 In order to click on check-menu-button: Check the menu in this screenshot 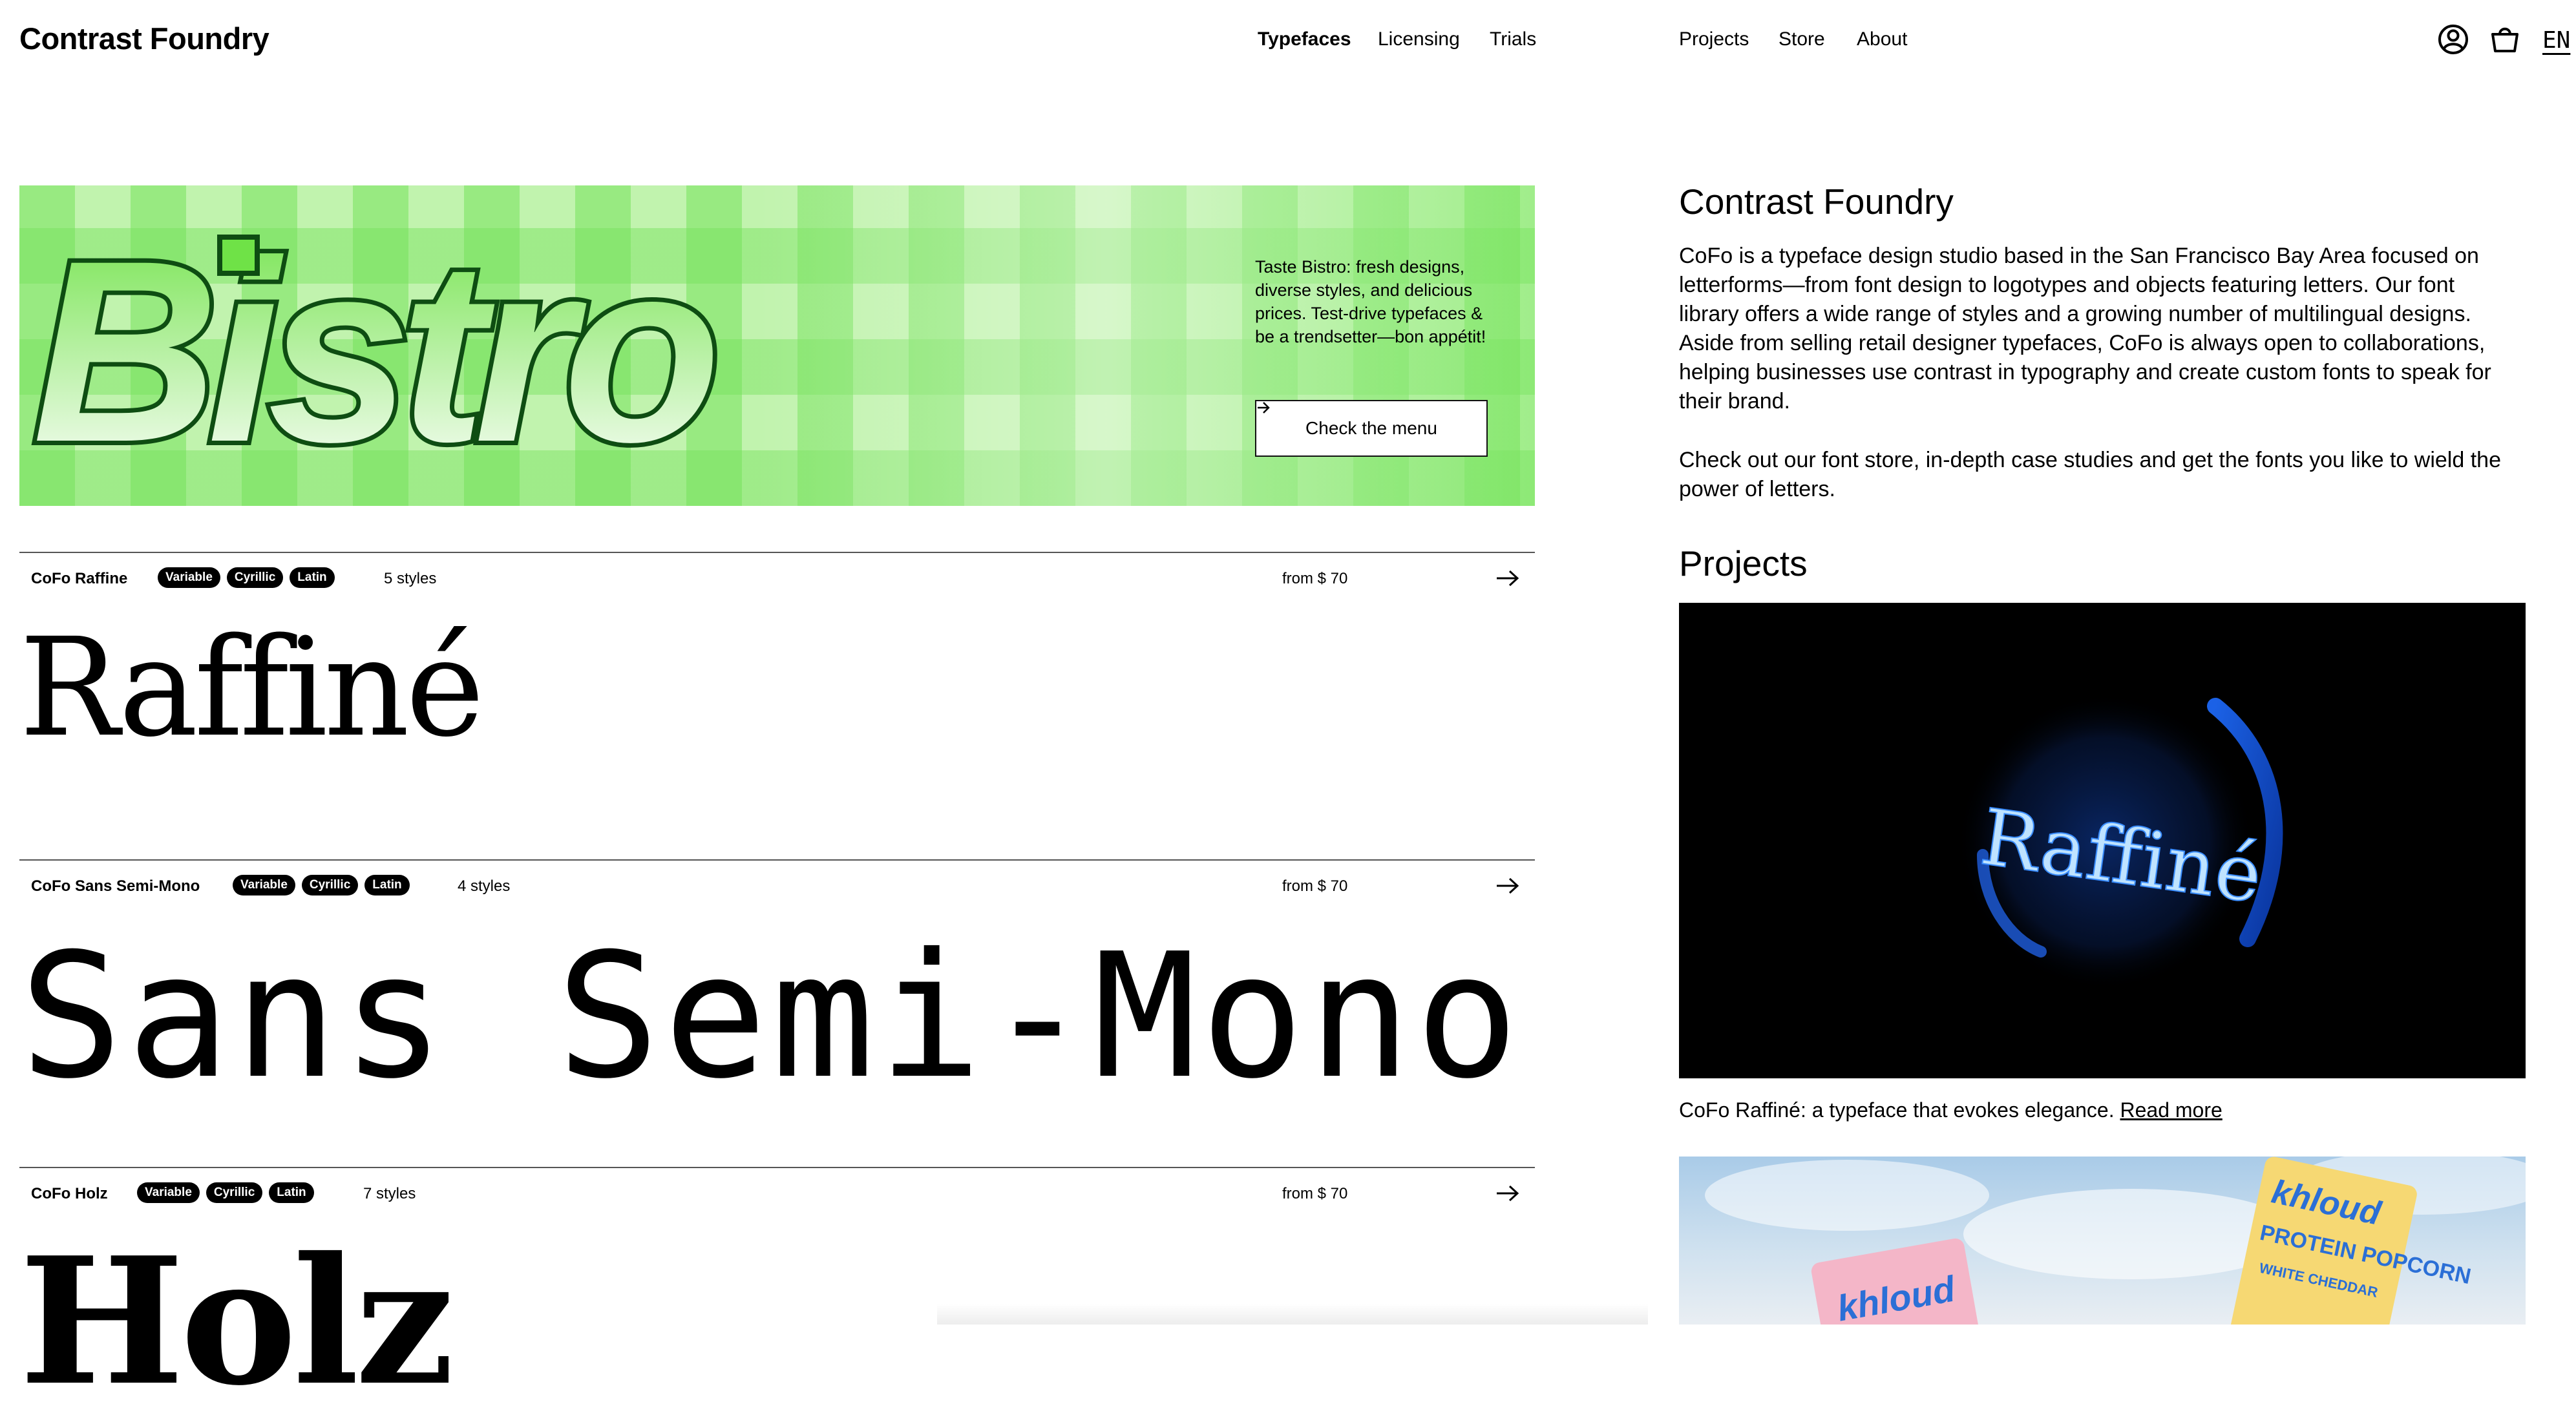, I will do `click(1371, 428)`.